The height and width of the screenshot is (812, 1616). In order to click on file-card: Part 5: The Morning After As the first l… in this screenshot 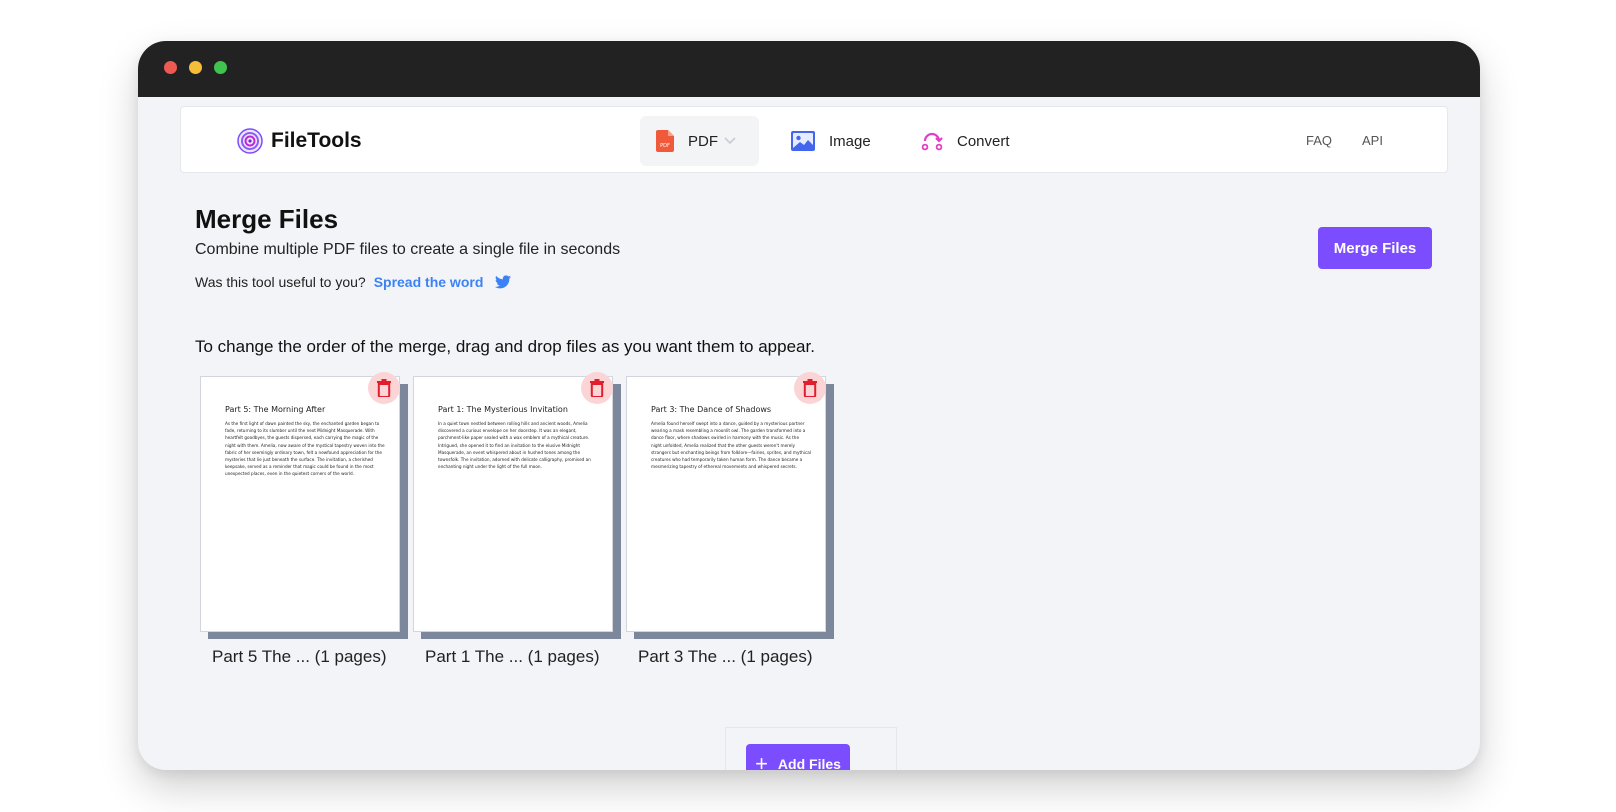, I will do `click(305, 527)`.